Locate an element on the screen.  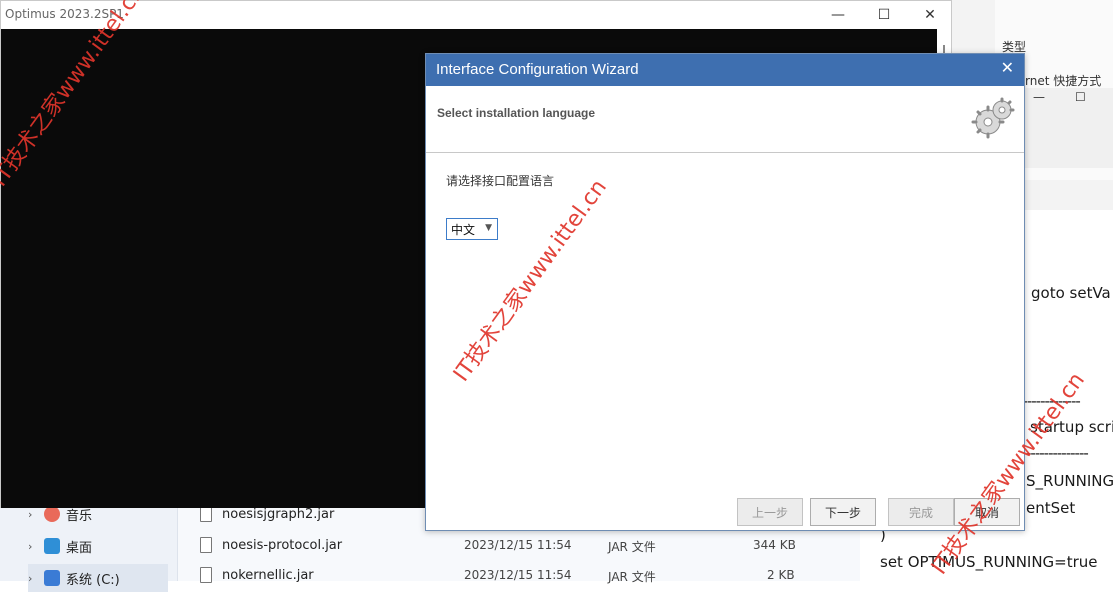
background-subwindow: — ☐ is located at coordinates (1066, 128).